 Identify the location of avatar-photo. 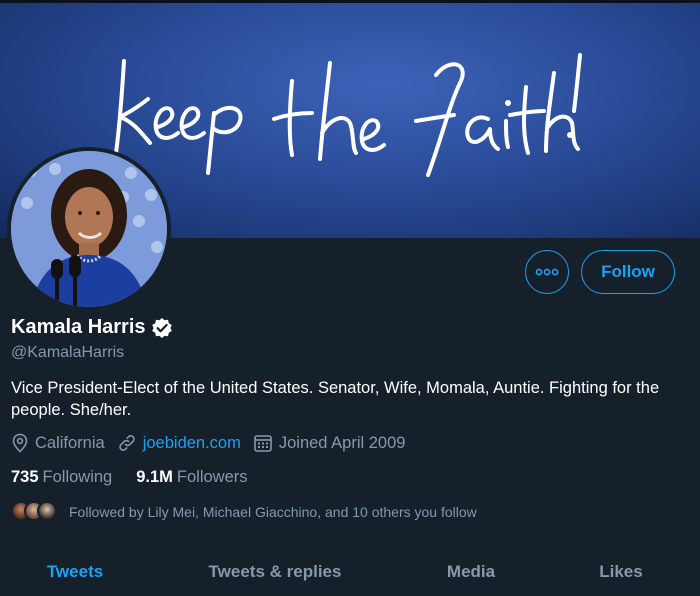
(89, 229).